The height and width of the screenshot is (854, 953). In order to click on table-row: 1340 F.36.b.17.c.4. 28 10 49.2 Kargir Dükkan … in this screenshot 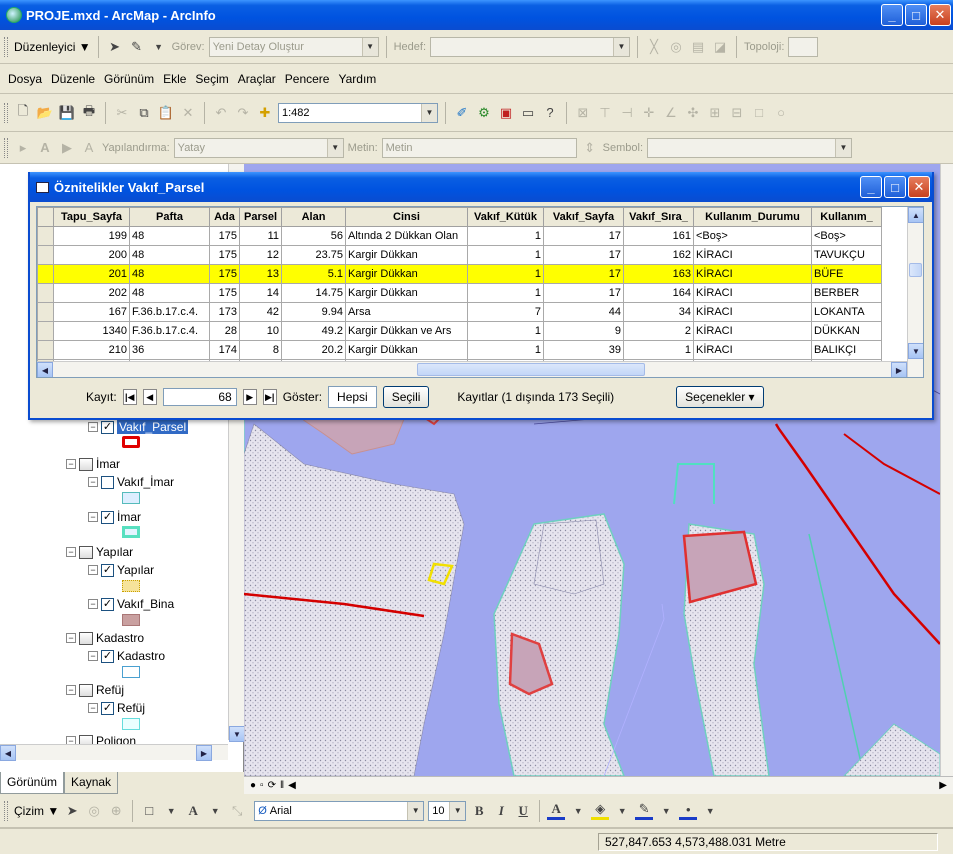, I will do `click(459, 331)`.